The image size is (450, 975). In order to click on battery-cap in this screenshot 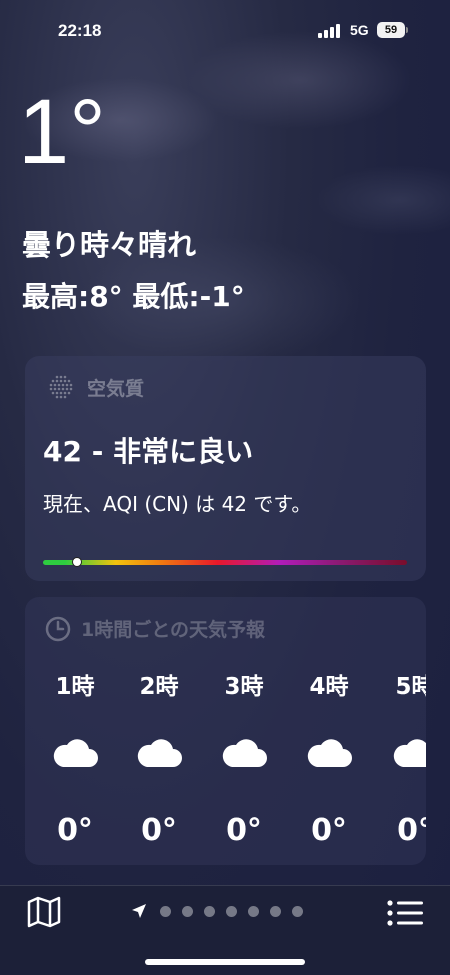, I will do `click(407, 30)`.